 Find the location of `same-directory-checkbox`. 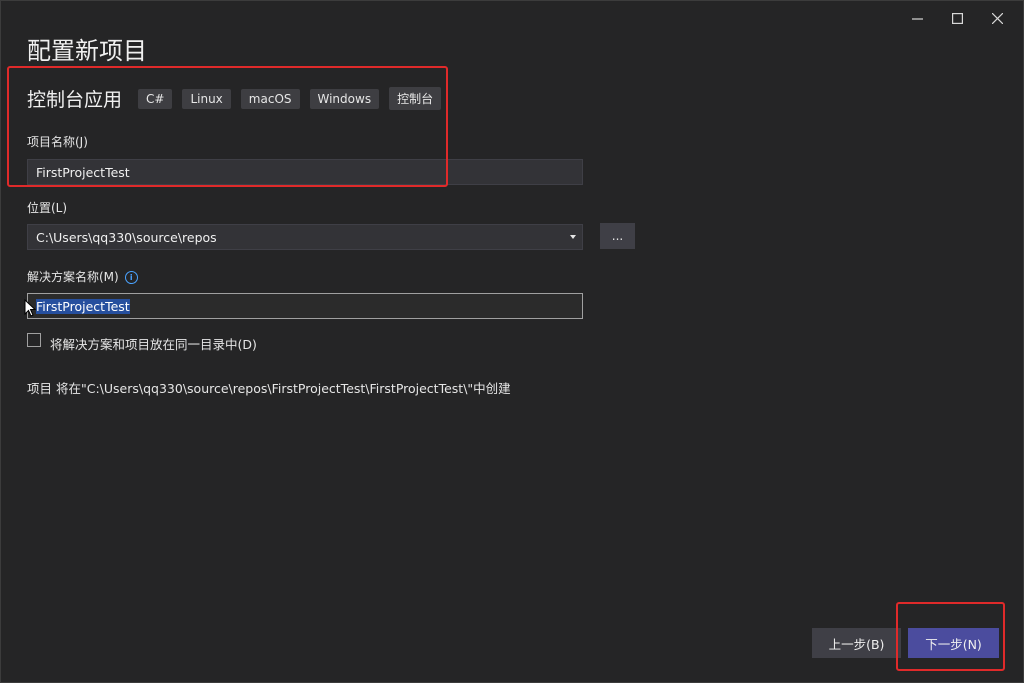

same-directory-checkbox is located at coordinates (34, 340).